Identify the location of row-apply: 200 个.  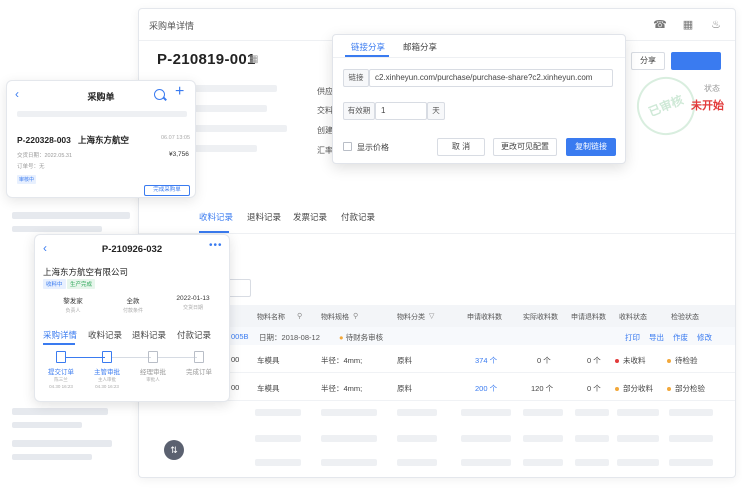
(486, 388).